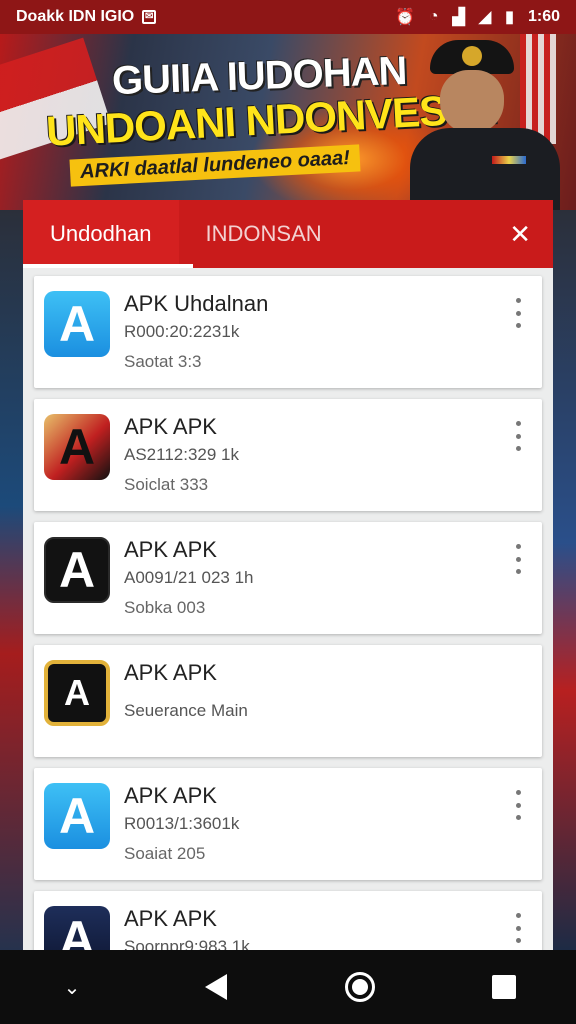 The width and height of the screenshot is (576, 1024). What do you see at coordinates (165, 607) in the screenshot?
I see `app-meta: Sobka 003` at bounding box center [165, 607].